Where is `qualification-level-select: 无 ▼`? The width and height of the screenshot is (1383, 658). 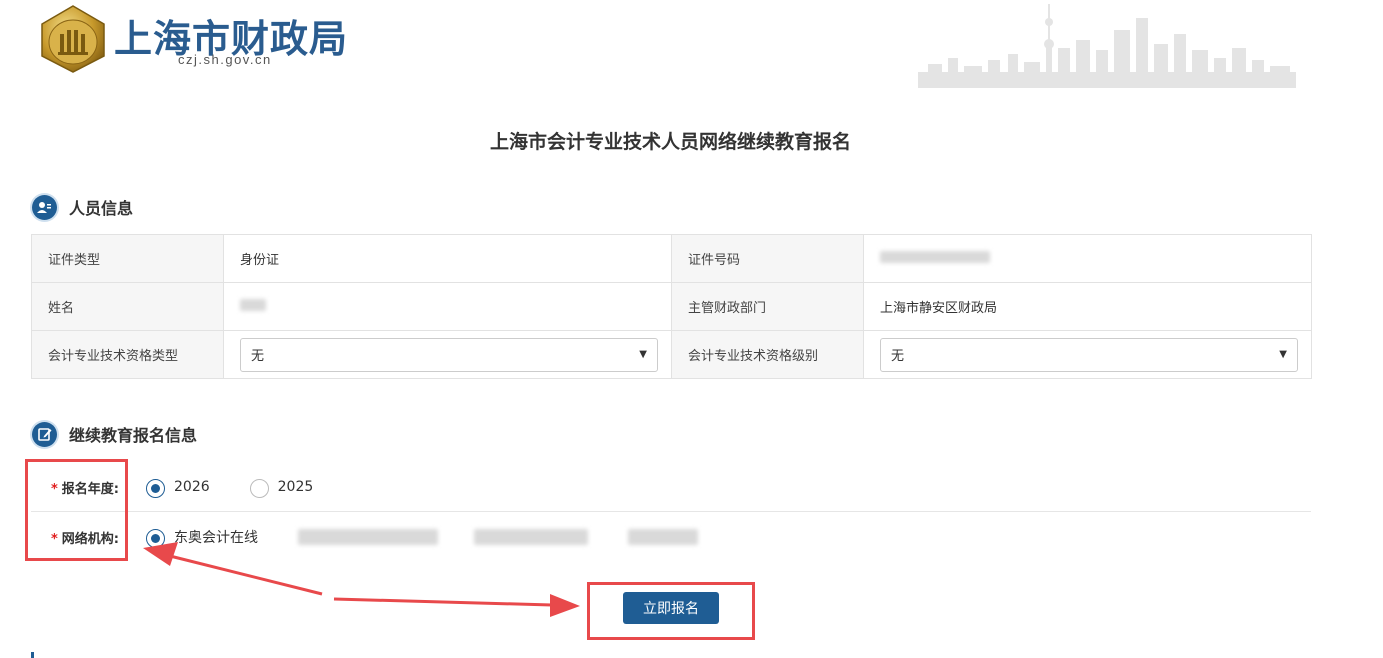 qualification-level-select: 无 ▼ is located at coordinates (1089, 354).